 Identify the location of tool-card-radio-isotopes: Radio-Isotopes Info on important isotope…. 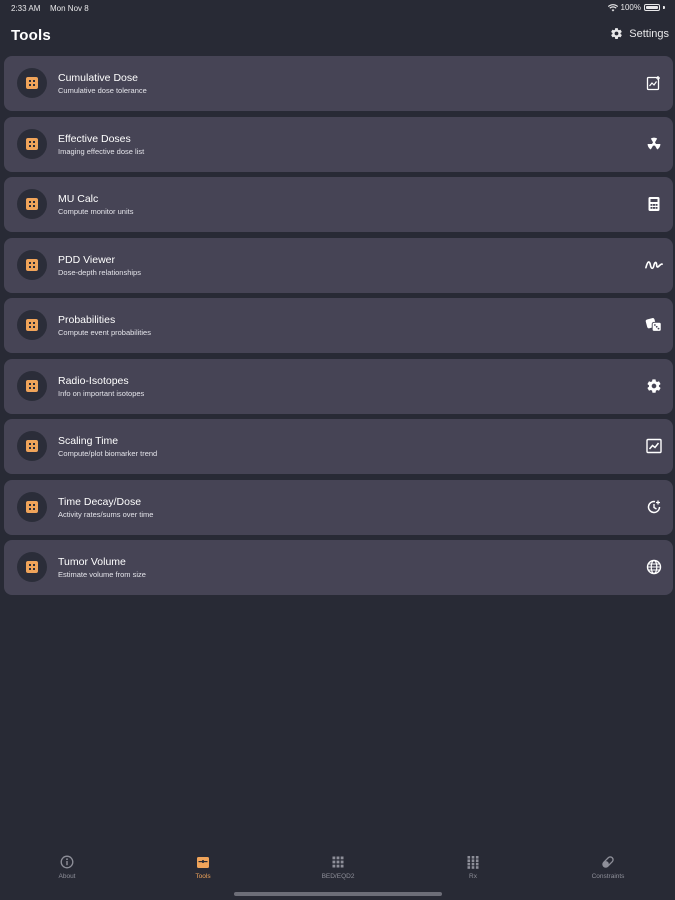
(338, 386).